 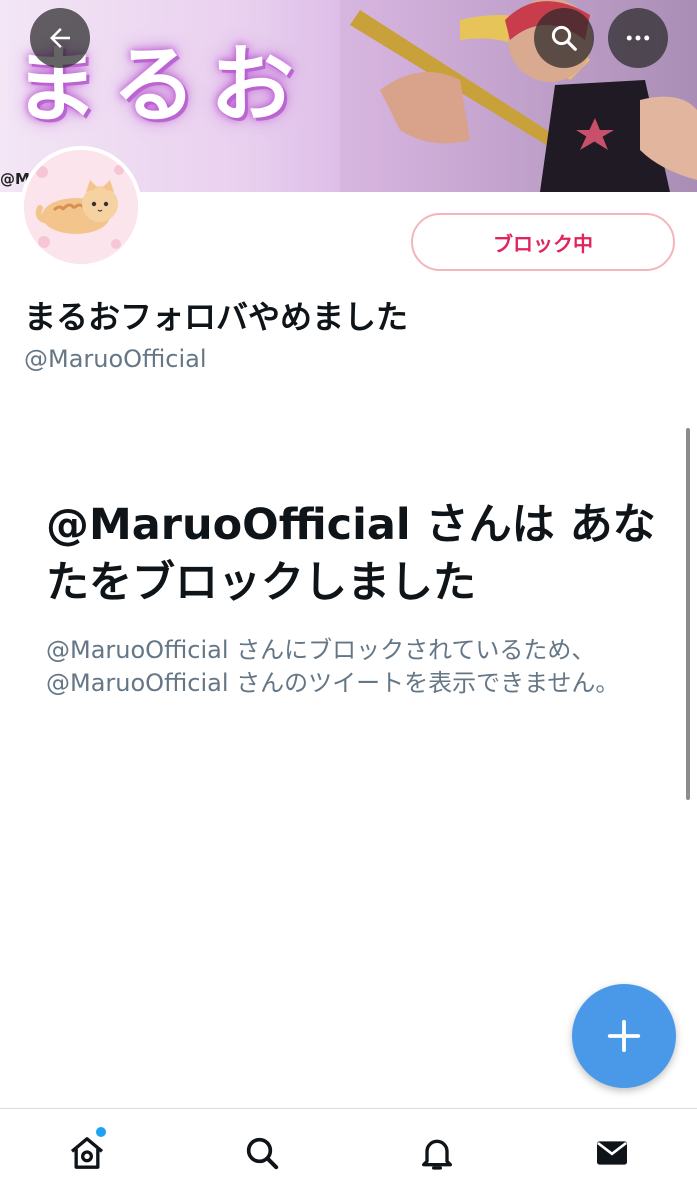 What do you see at coordinates (348, 1154) in the screenshot?
I see `bottom-tab-bar` at bounding box center [348, 1154].